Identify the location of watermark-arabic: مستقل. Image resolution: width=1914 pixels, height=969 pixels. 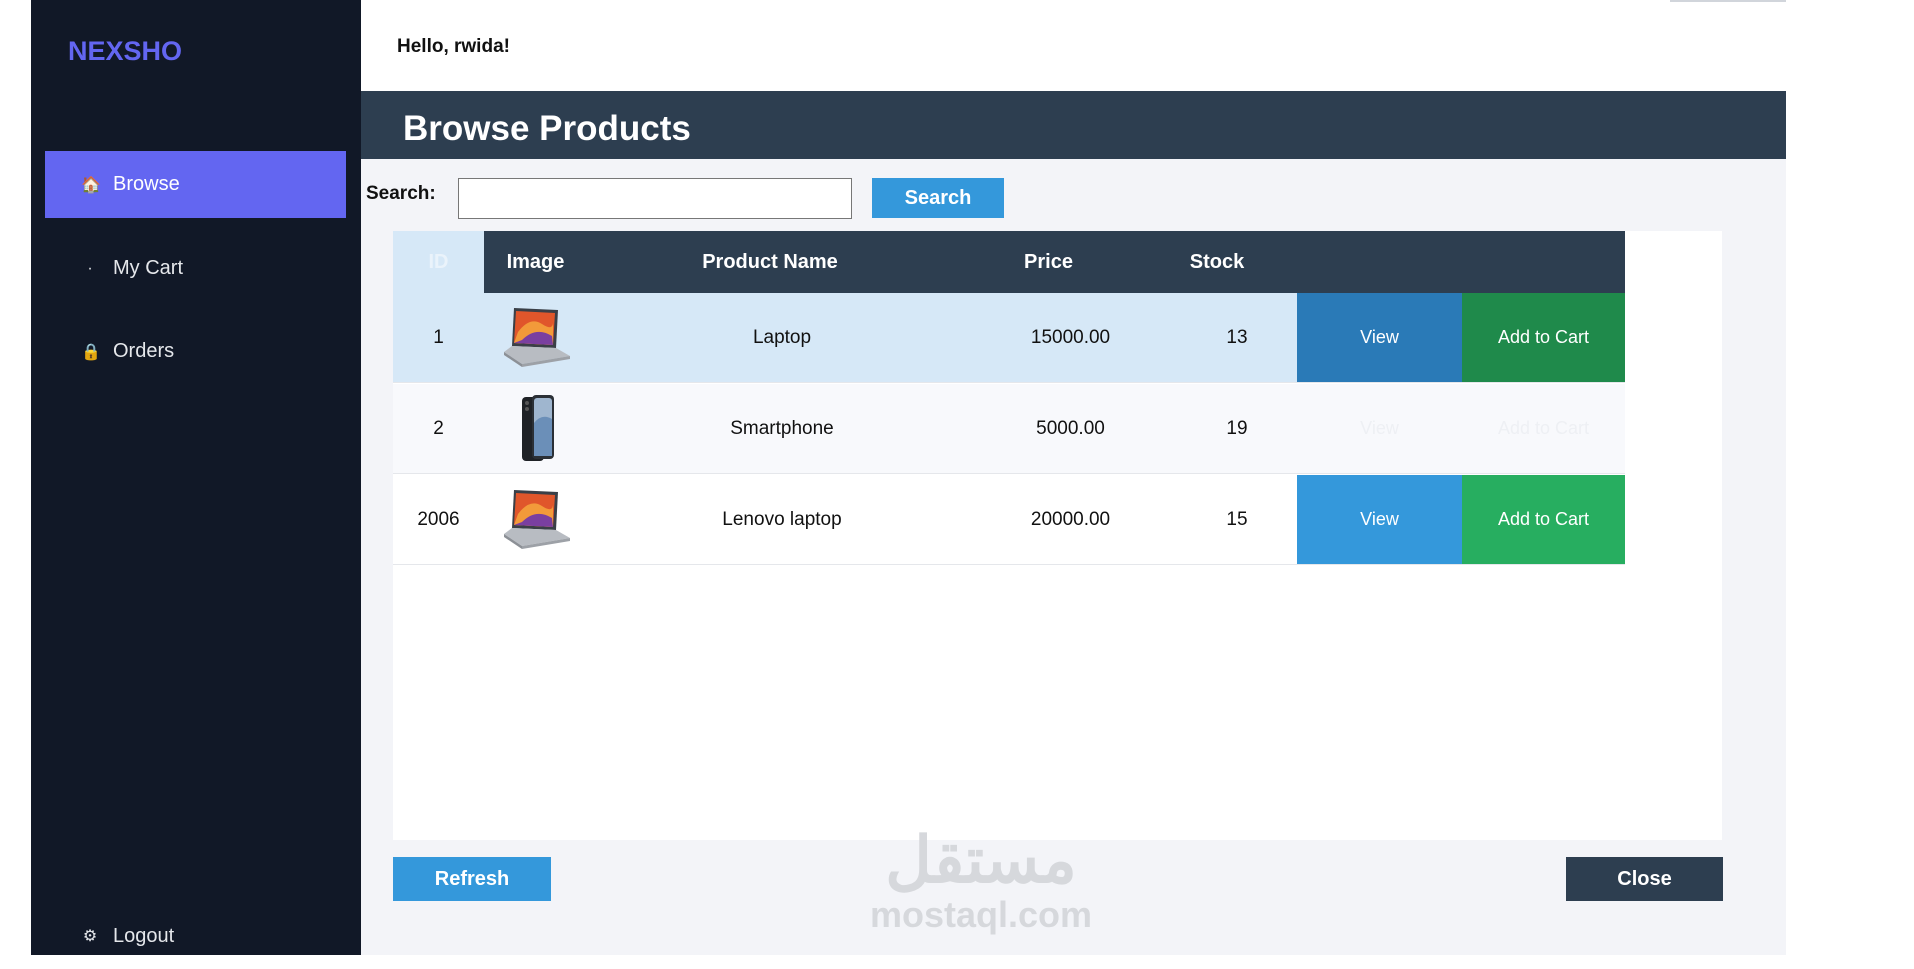
(981, 860).